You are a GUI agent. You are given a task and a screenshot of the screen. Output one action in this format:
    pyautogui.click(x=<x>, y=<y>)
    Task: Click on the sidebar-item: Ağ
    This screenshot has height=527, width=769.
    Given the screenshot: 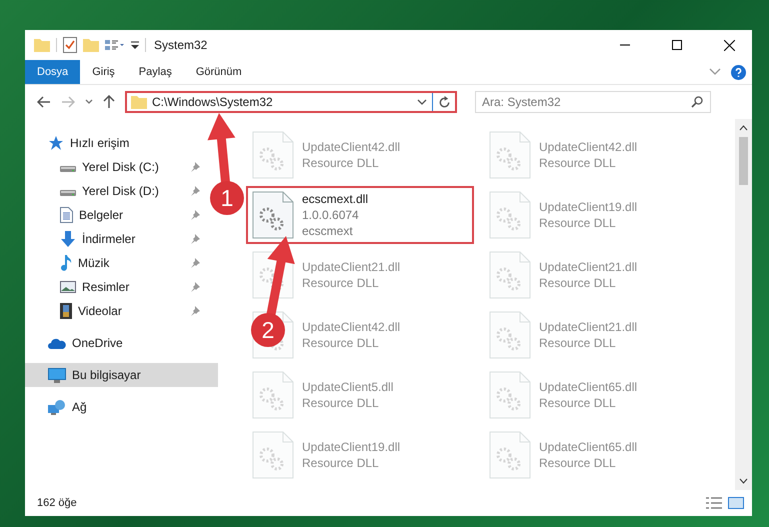 What is the action you would take?
    pyautogui.click(x=116, y=407)
    